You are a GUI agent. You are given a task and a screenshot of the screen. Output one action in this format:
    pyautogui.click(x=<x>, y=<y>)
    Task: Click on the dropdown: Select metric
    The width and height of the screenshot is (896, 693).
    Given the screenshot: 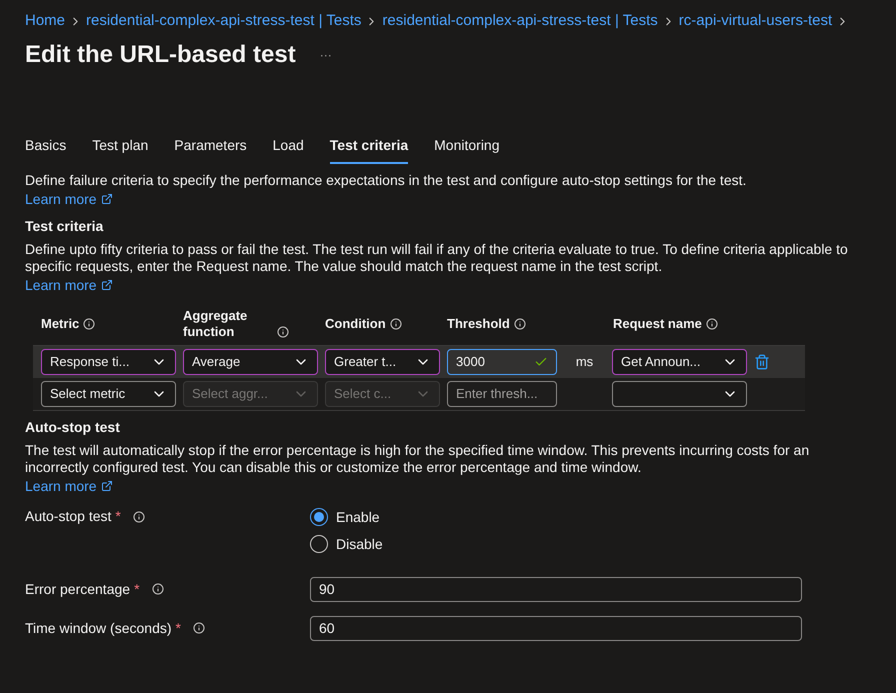 What is the action you would take?
    pyautogui.click(x=108, y=393)
    